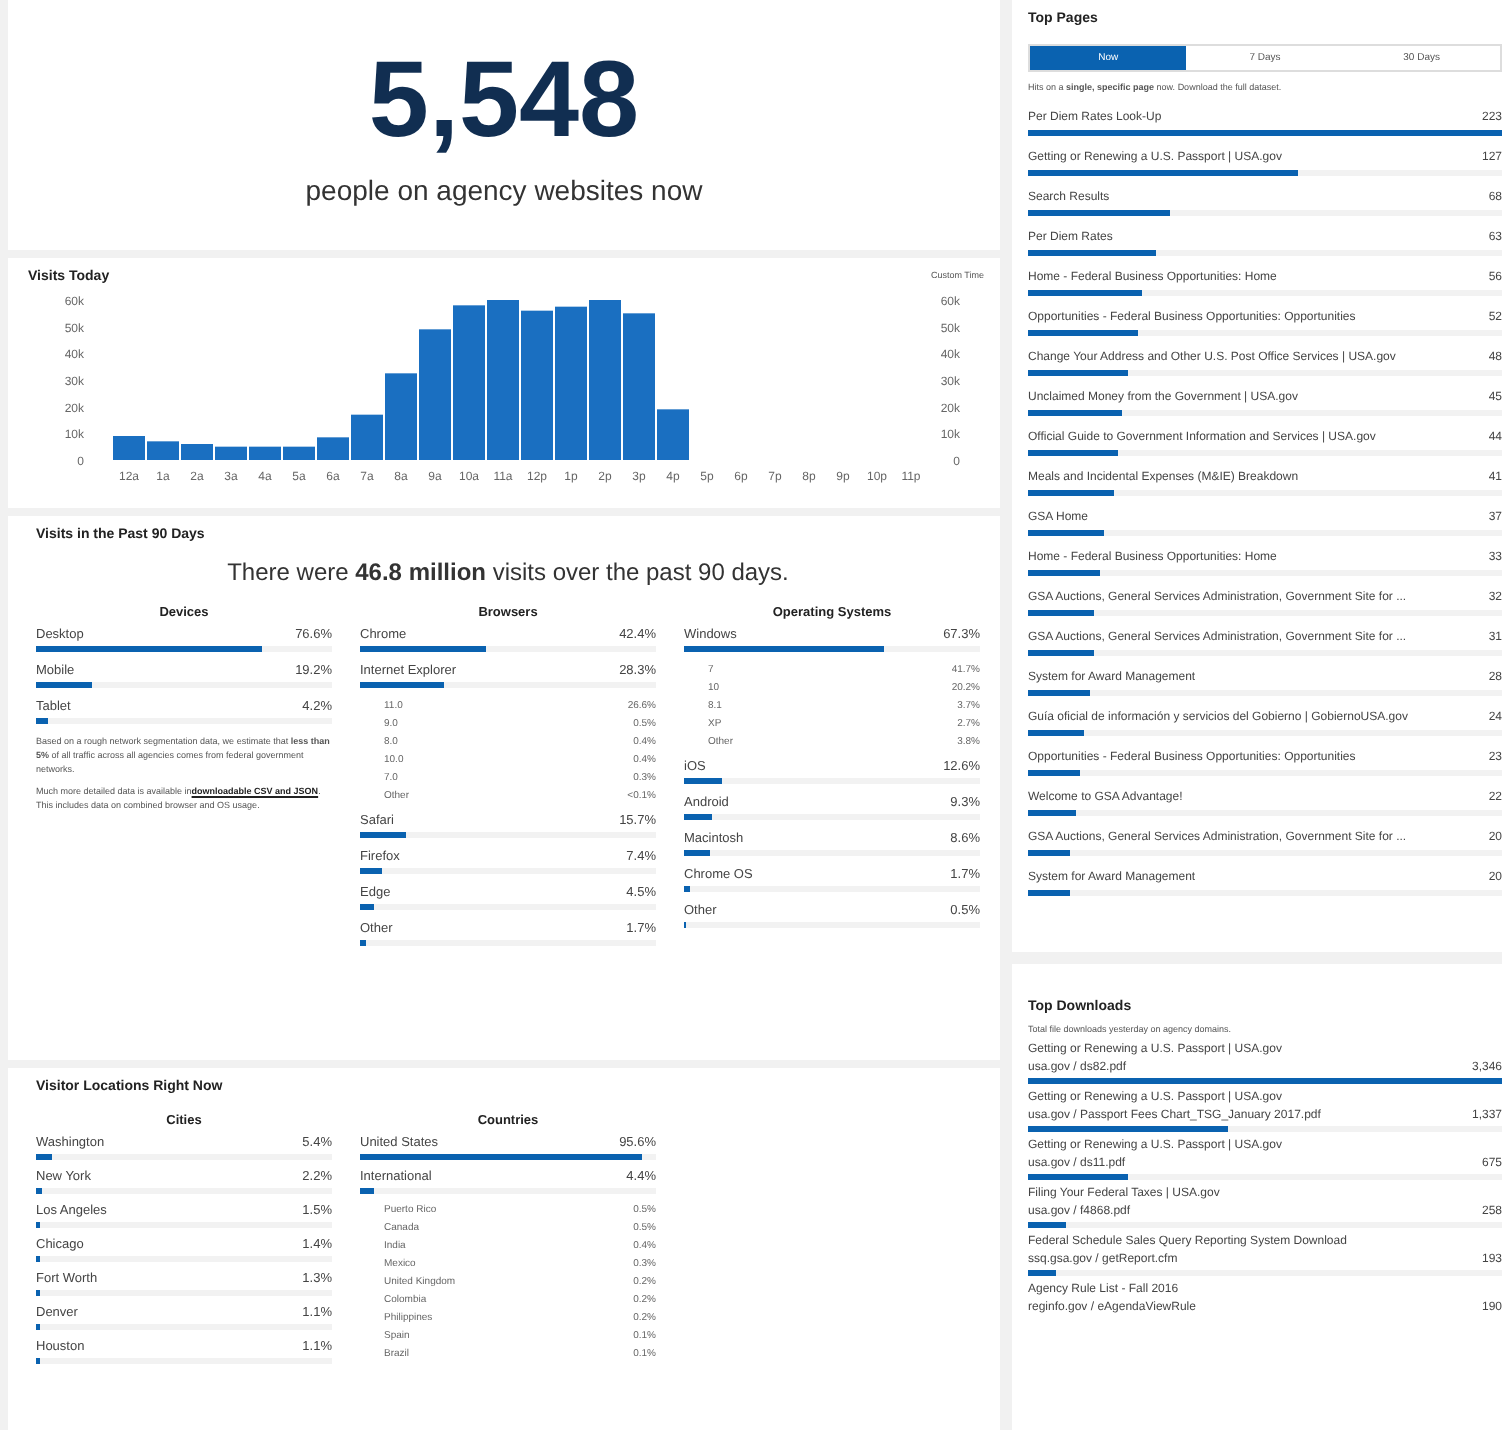 Image resolution: width=1502 pixels, height=1430 pixels. Describe the element at coordinates (504, 99) in the screenshot. I see `visitor-count: 5,548` at that location.